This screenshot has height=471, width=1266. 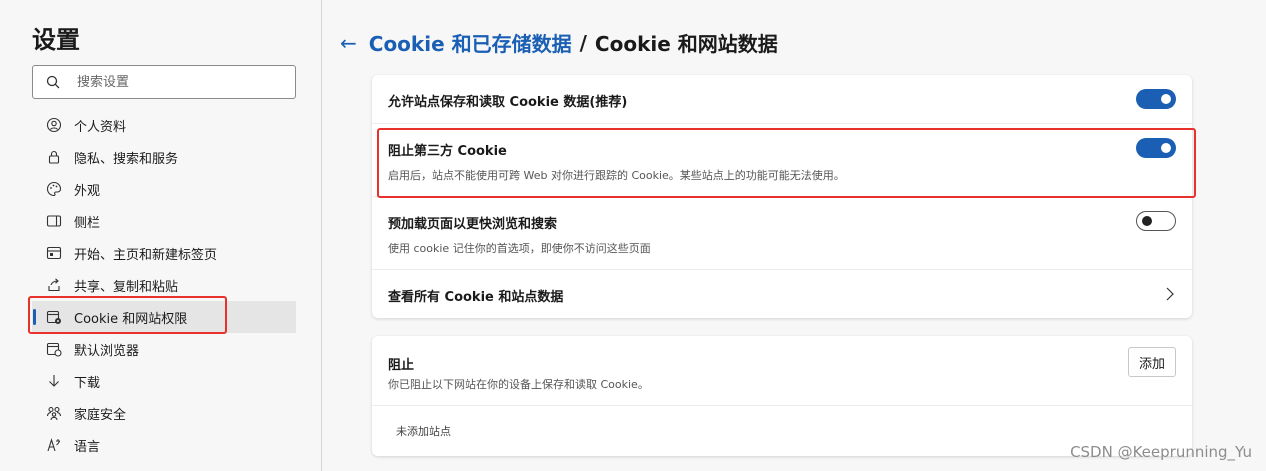 I want to click on share-icon, so click(x=54, y=285).